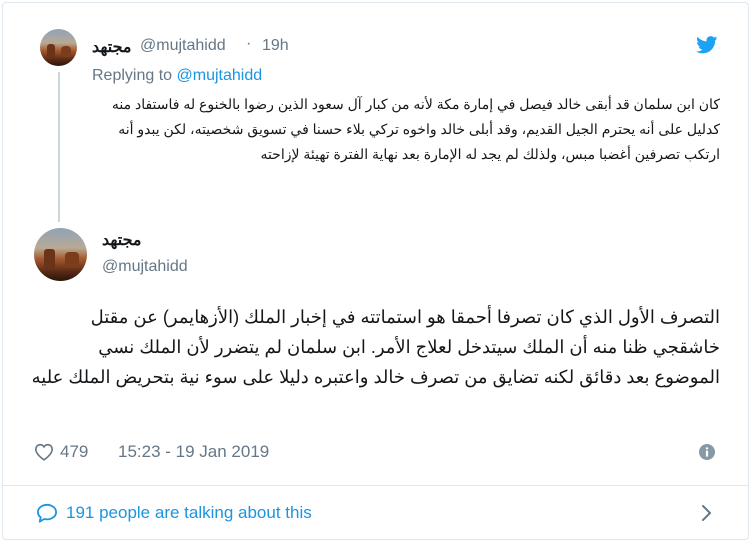  Describe the element at coordinates (220, 75) in the screenshot. I see `replying-to-mention: @mujtahidd` at that location.